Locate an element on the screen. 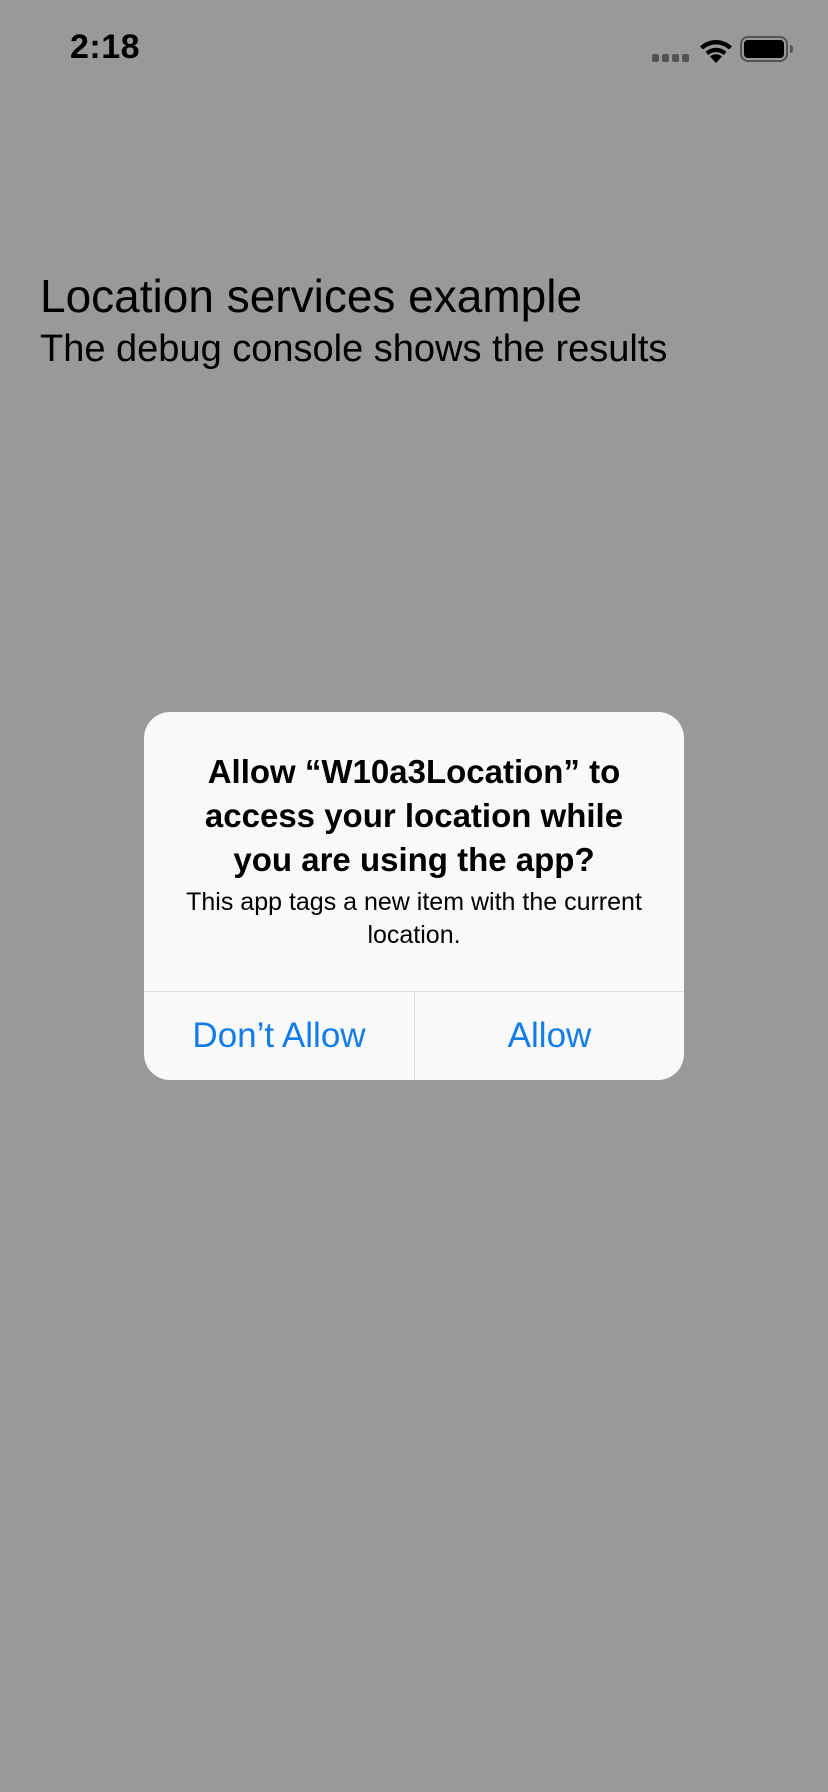  dont-allow-button: Don’t Allow is located at coordinates (279, 1036).